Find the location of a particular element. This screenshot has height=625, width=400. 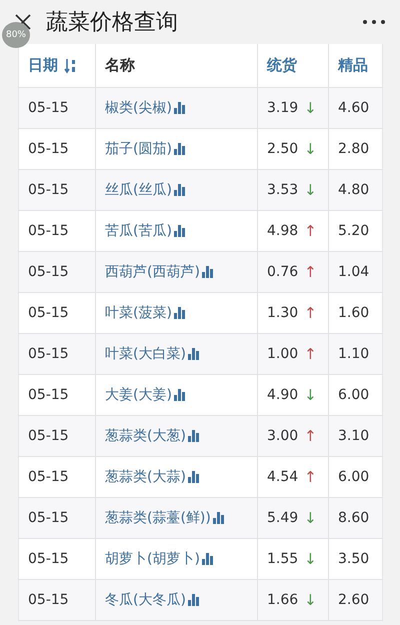

vegetable-link: 茄子(圆茄) is located at coordinates (138, 149).